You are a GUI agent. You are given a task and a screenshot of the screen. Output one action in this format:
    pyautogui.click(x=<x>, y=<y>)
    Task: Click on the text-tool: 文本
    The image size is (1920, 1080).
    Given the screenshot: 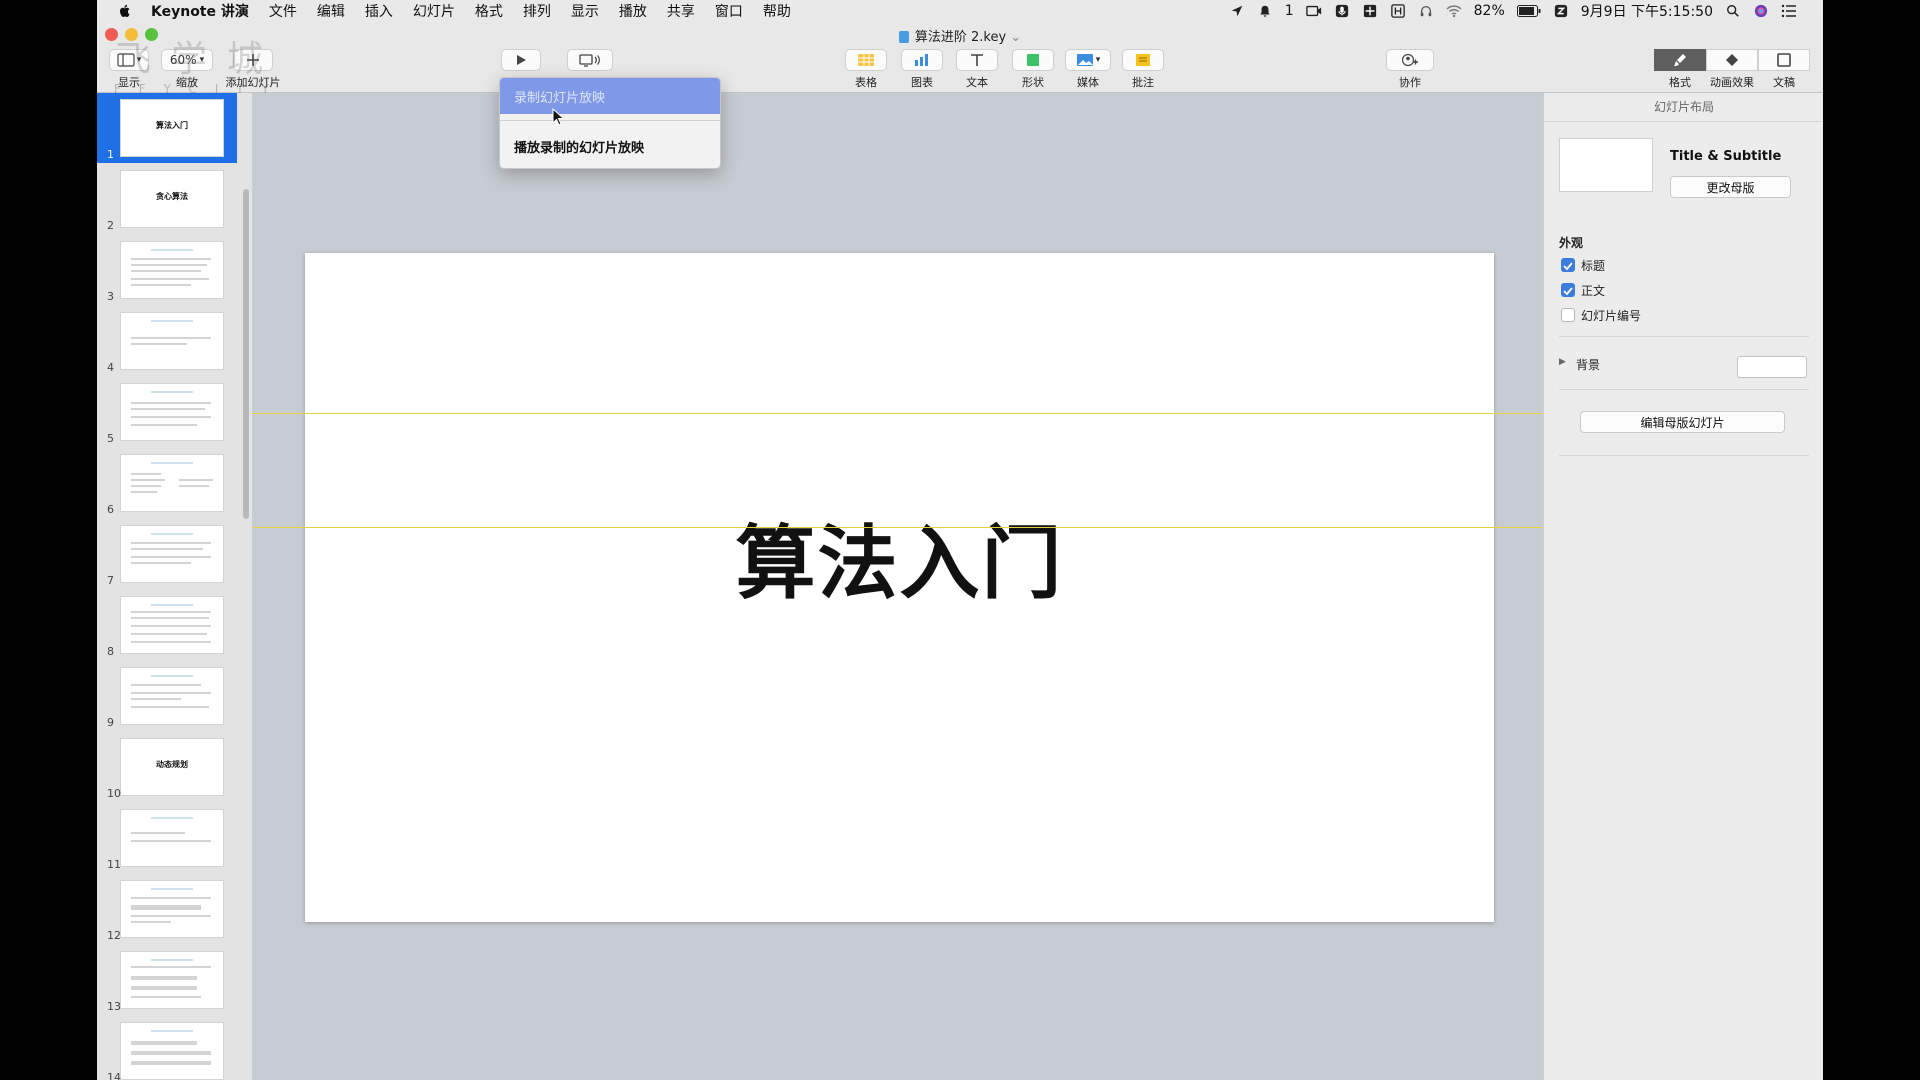 What is the action you would take?
    pyautogui.click(x=977, y=69)
    